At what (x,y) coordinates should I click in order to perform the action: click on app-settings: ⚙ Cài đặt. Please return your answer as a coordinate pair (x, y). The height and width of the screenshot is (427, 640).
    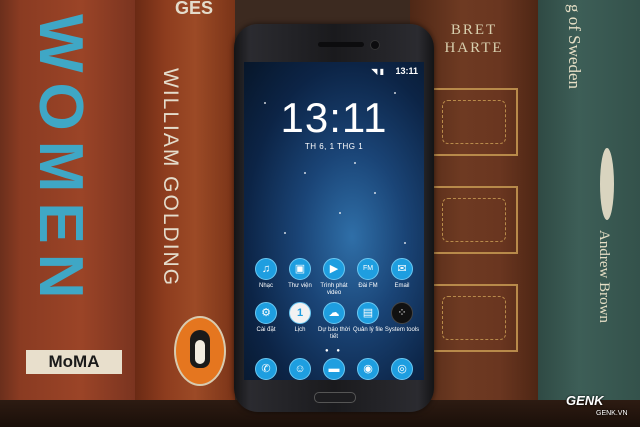
    Looking at the image, I should click on (266, 318).